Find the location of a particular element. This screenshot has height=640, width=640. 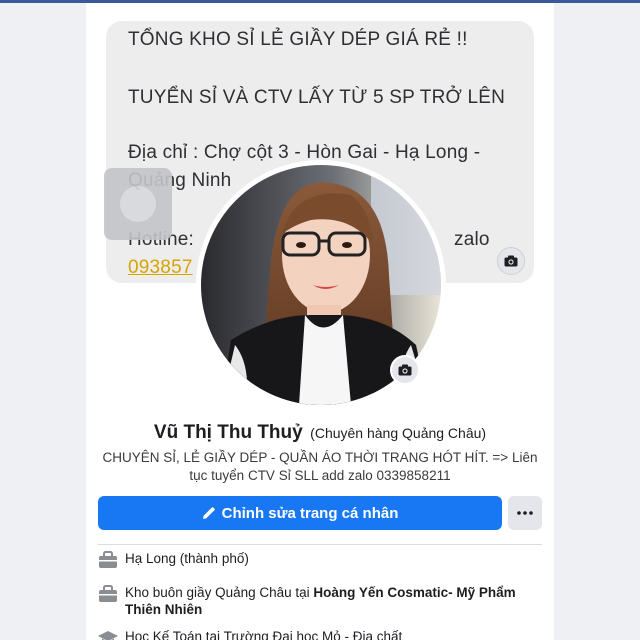

profile-alternate-name: (Chuyên hàng Quảng Châu) is located at coordinates (398, 433).